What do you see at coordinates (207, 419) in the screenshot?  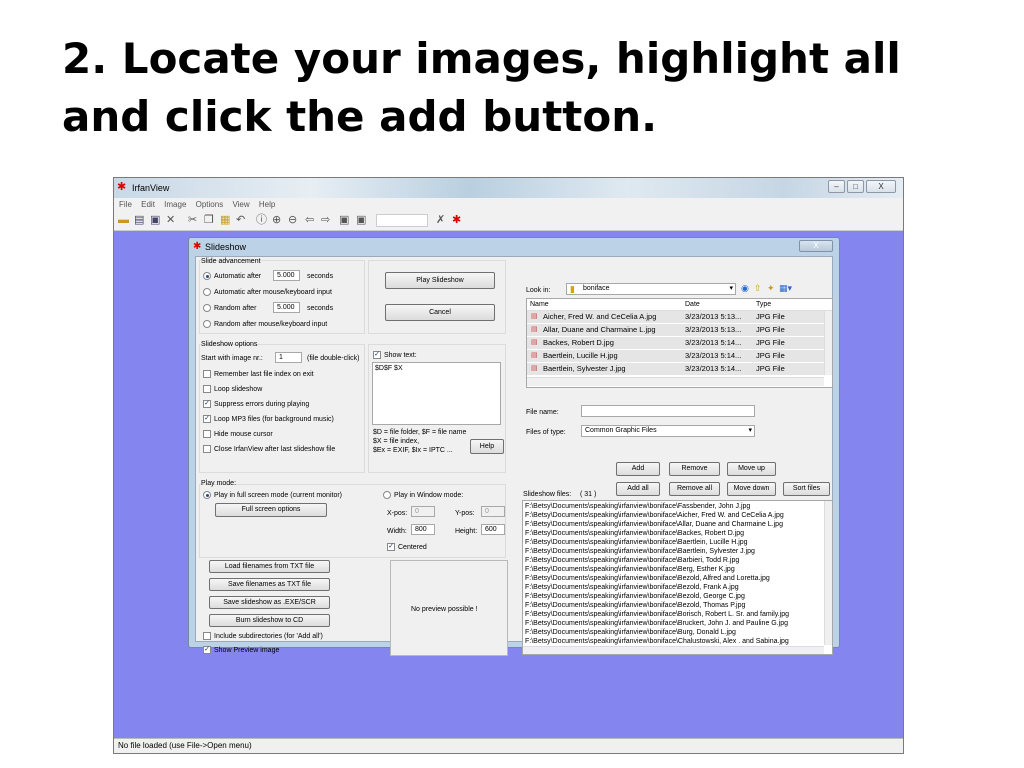 I see `checkbox-loop-mp3: ✓` at bounding box center [207, 419].